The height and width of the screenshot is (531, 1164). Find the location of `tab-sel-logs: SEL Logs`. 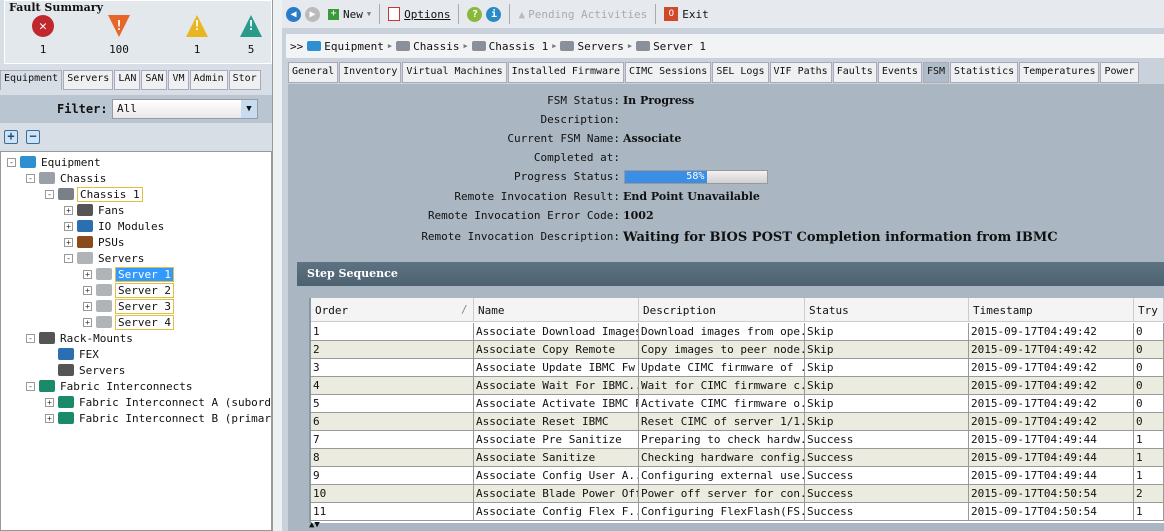

tab-sel-logs: SEL Logs is located at coordinates (740, 72).